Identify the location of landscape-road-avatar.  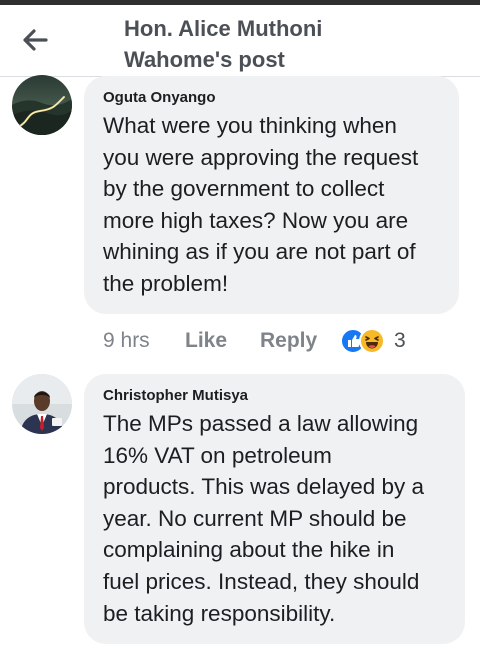
(42, 105).